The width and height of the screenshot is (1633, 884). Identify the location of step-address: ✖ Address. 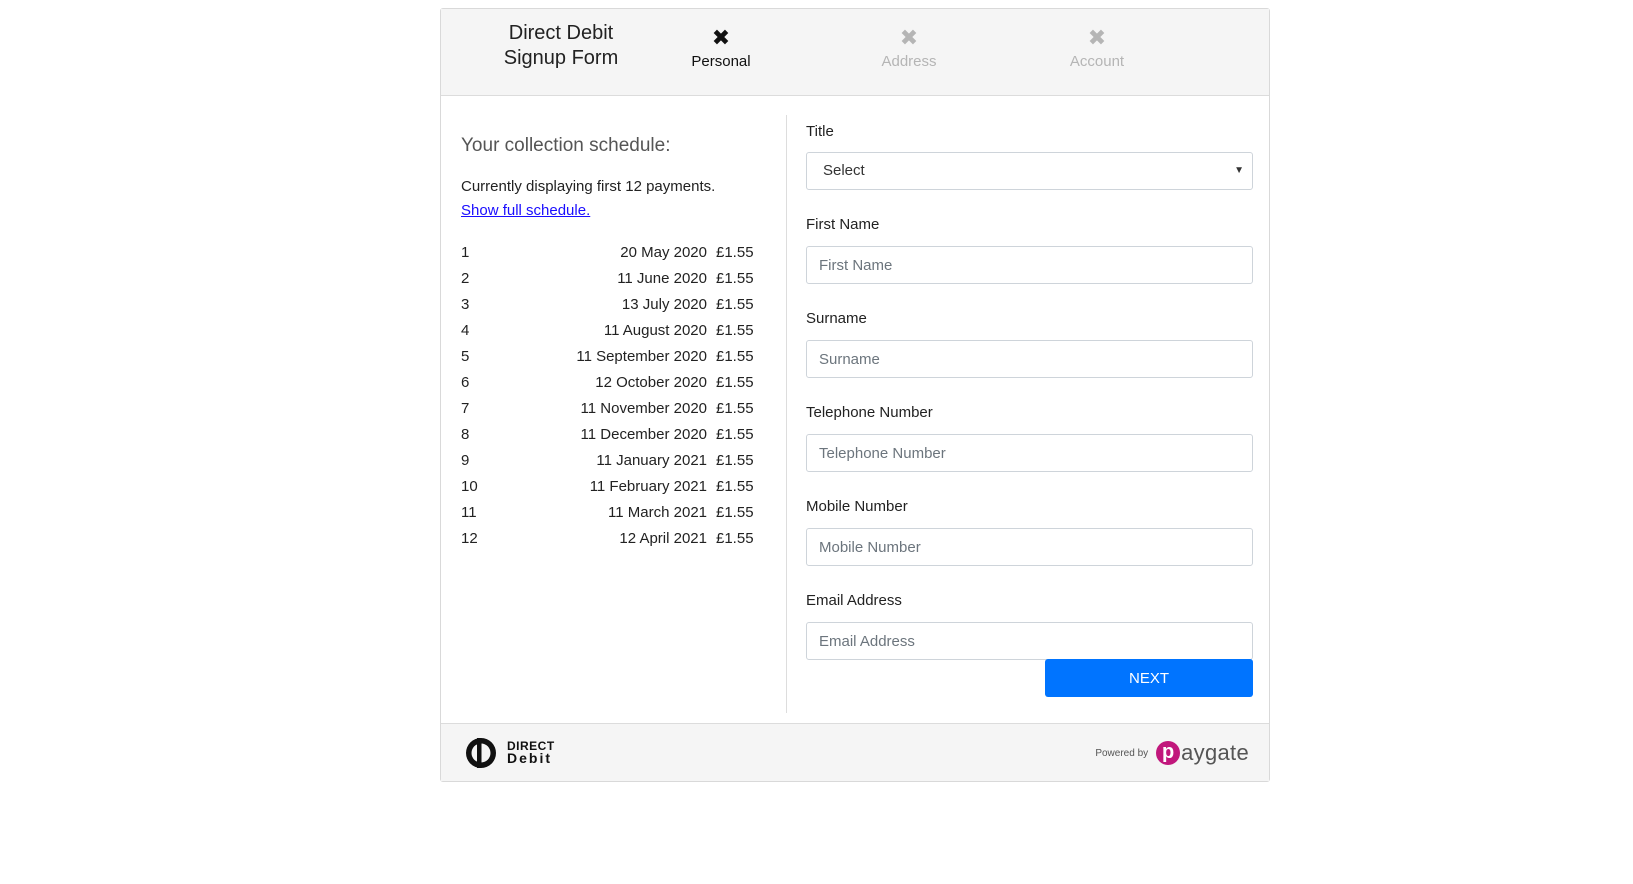
(909, 47).